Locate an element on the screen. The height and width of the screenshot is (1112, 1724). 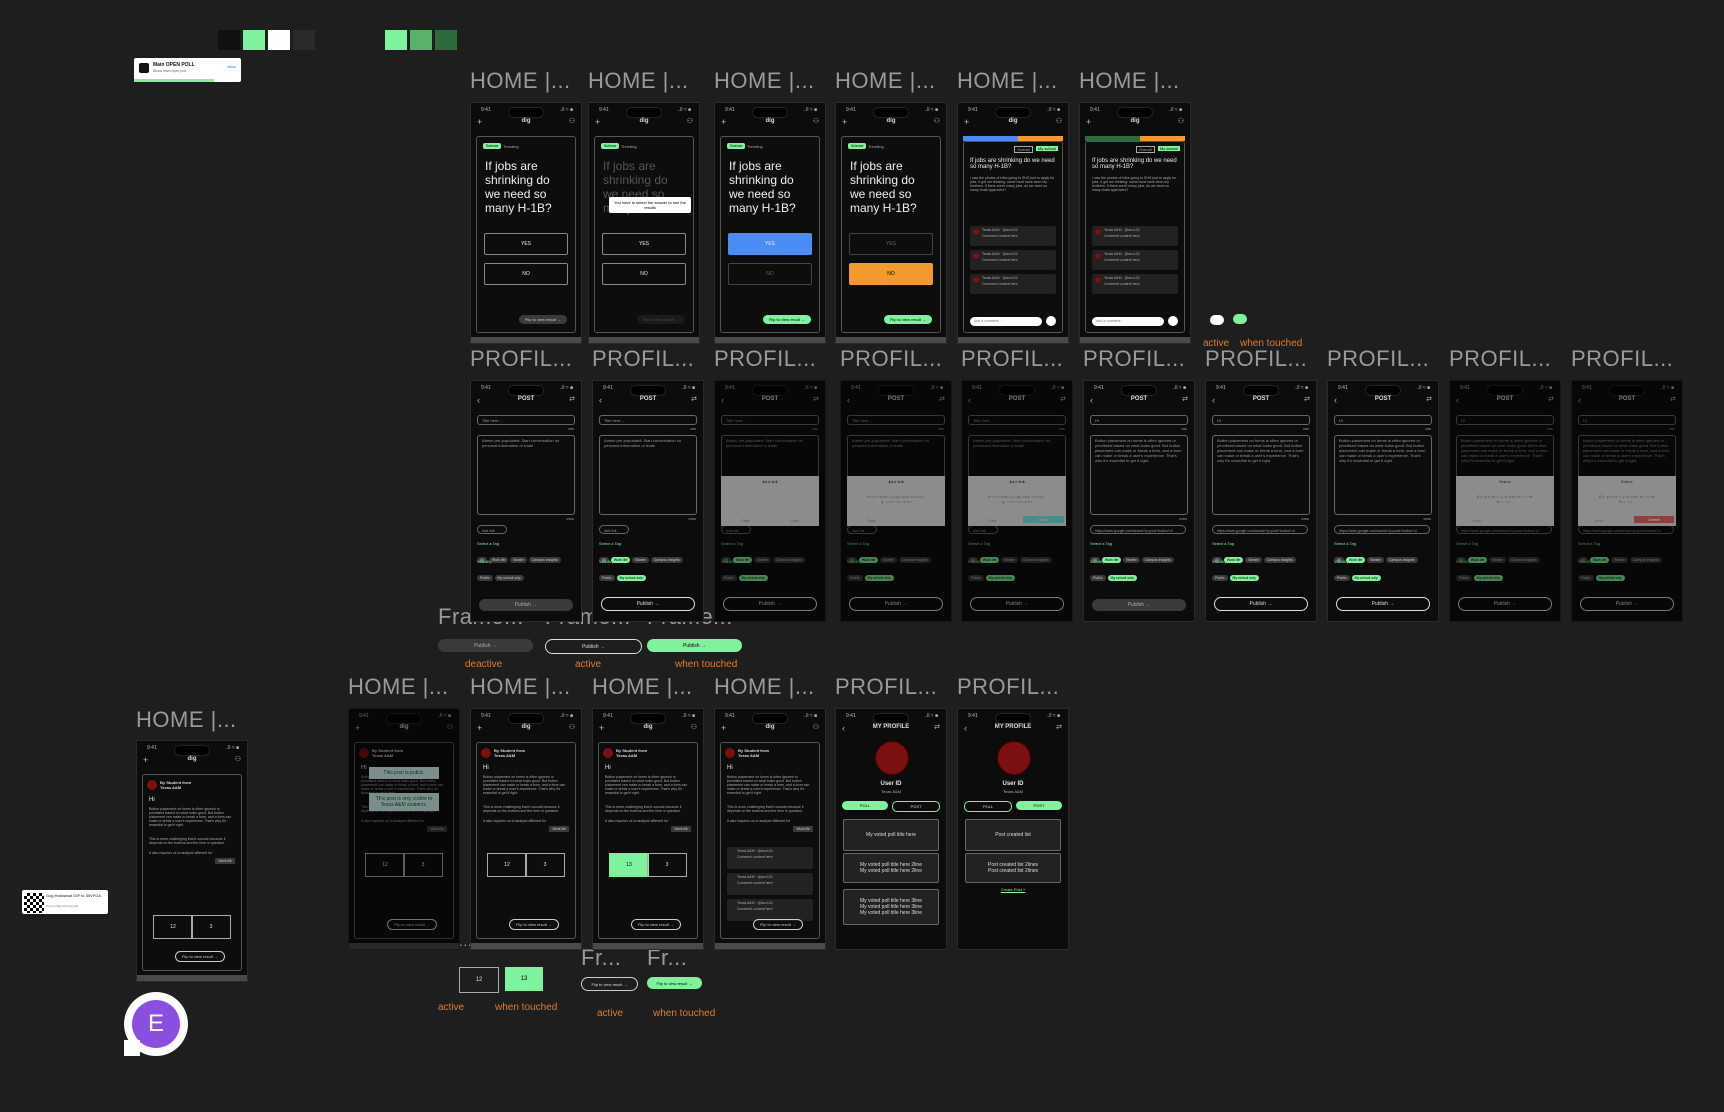
like-state-active: 12 is located at coordinates (479, 980).